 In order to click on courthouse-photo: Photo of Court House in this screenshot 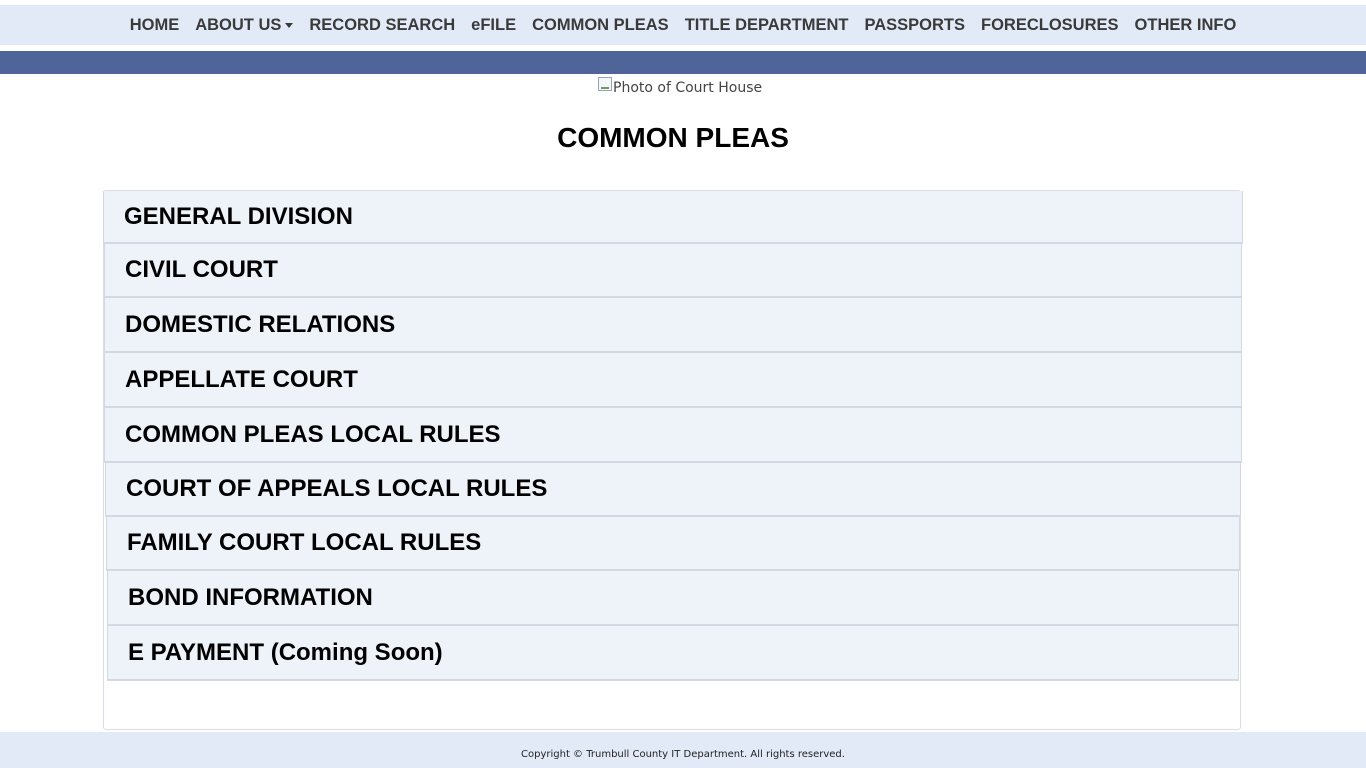, I will do `click(680, 88)`.